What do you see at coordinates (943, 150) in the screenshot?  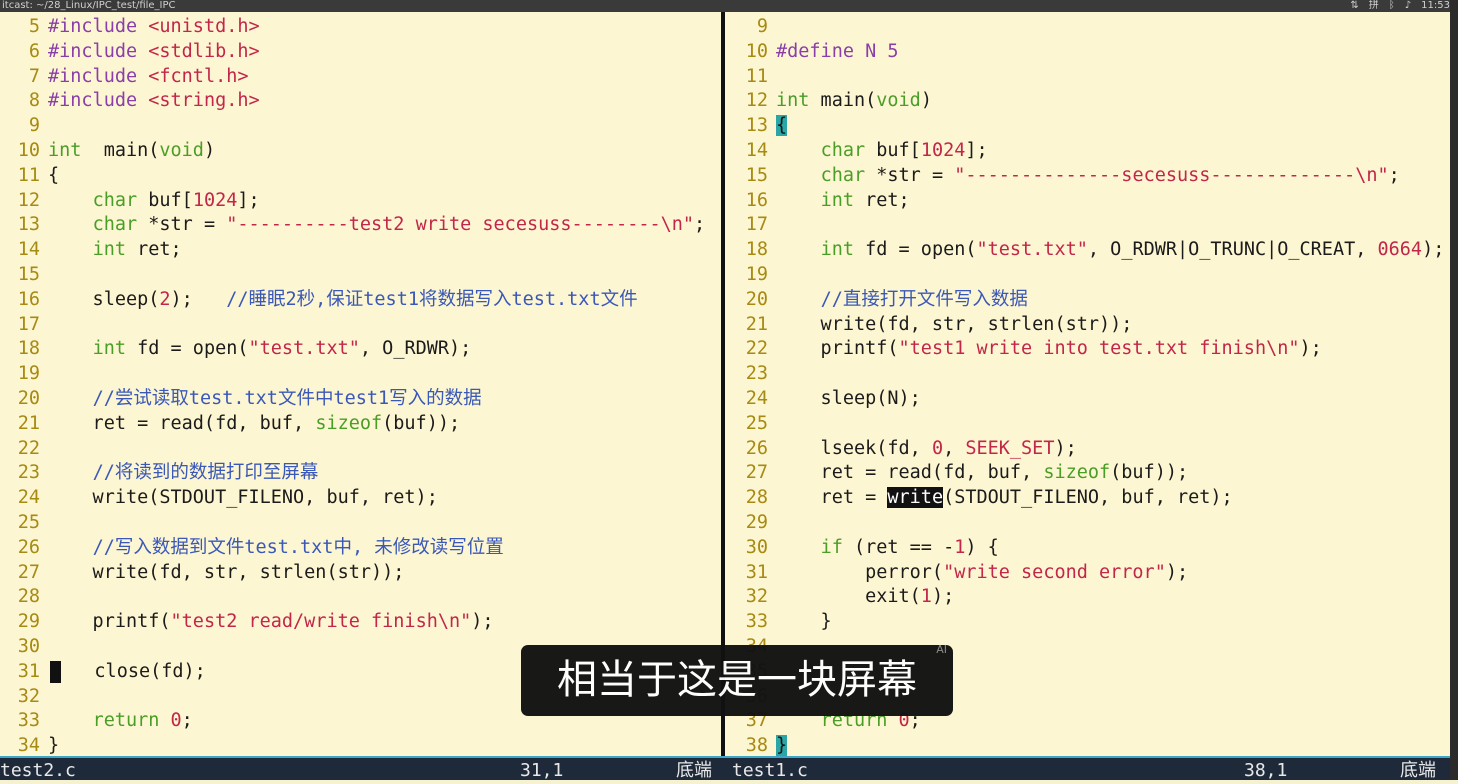 I see `code-token: 1024` at bounding box center [943, 150].